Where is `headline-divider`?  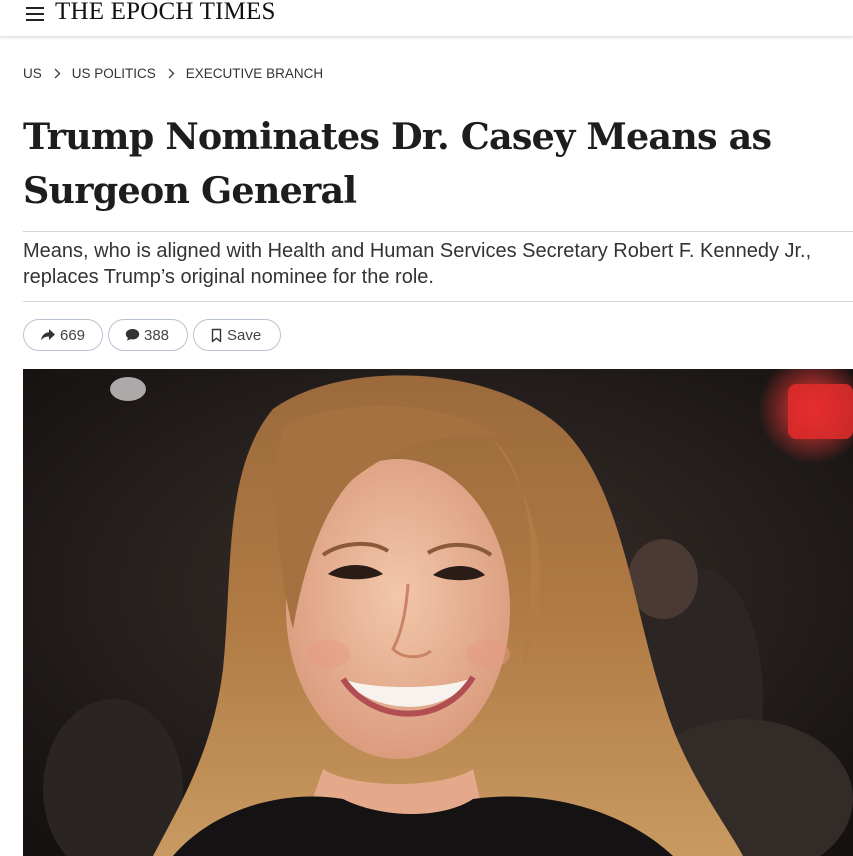 headline-divider is located at coordinates (438, 231).